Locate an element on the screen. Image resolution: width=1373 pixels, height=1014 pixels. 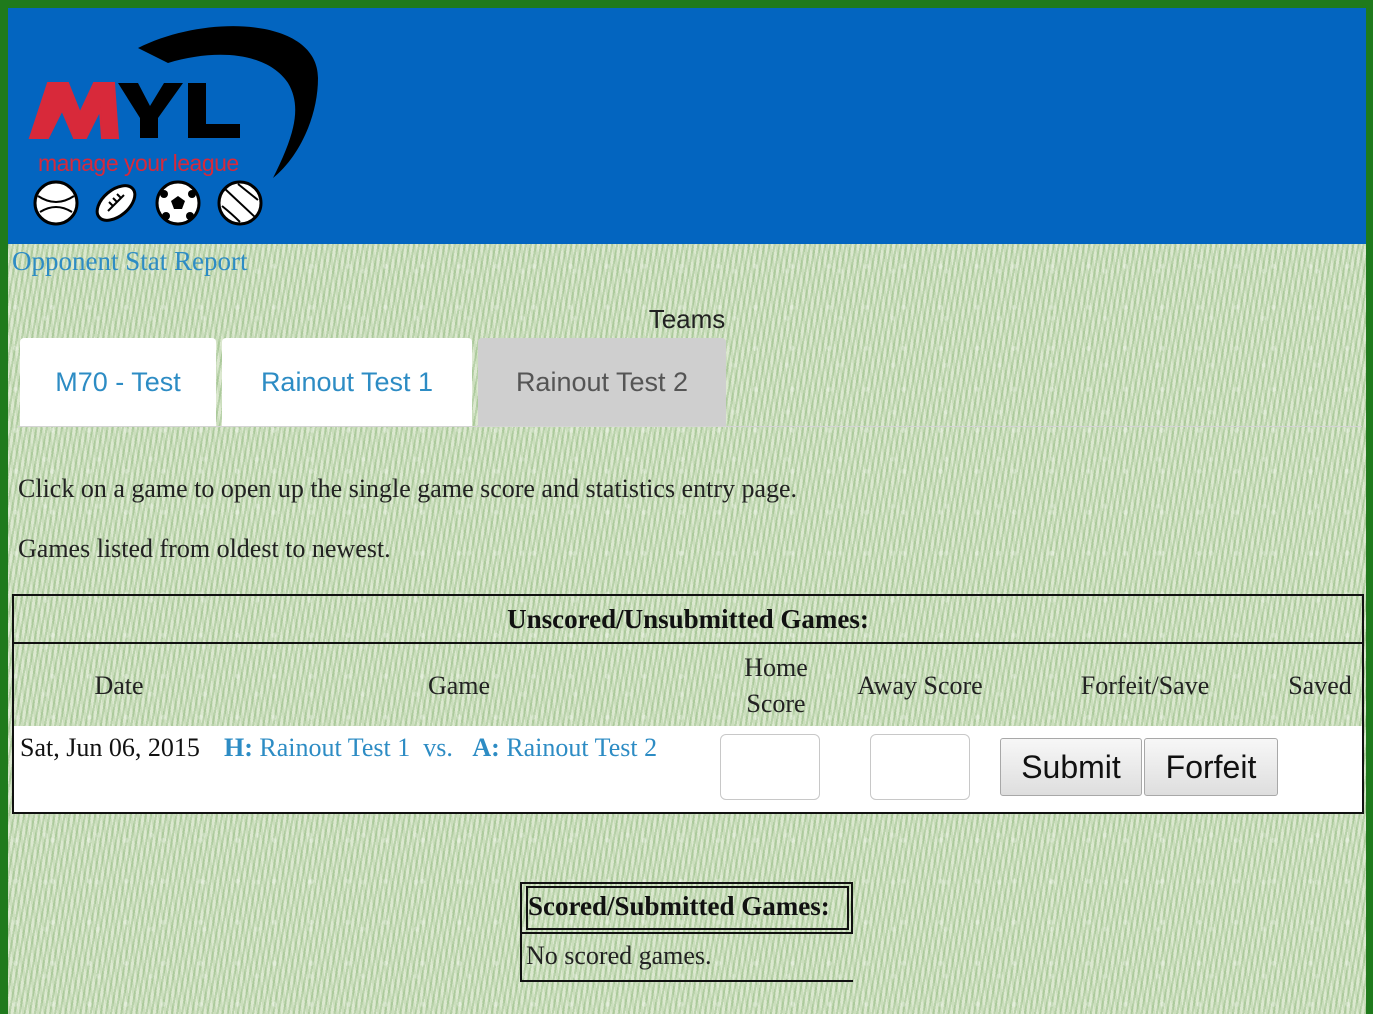
myl-logo: manage your league is located at coordinates (173, 125).